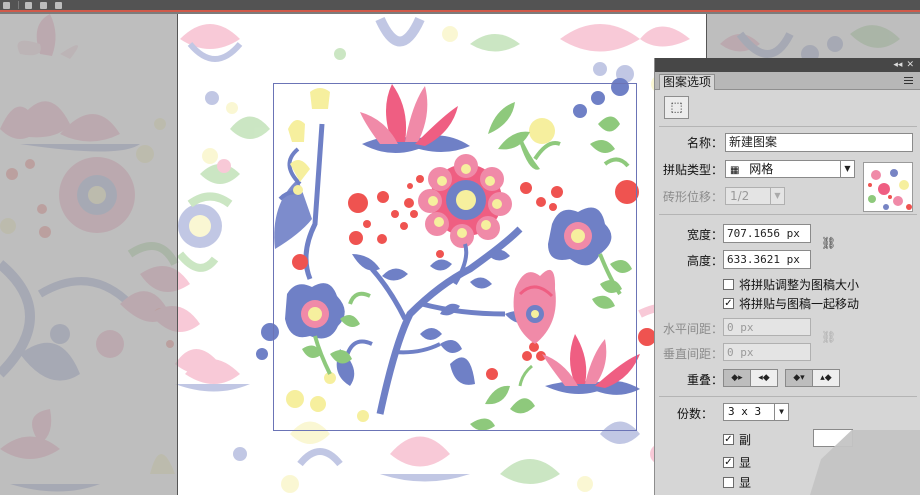 The image size is (920, 495). What do you see at coordinates (908, 80) in the screenshot?
I see `panel-menu-icon` at bounding box center [908, 80].